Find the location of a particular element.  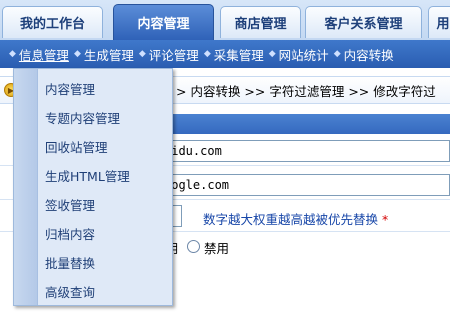

subnav-item-stats: 网站统计 is located at coordinates (304, 54).